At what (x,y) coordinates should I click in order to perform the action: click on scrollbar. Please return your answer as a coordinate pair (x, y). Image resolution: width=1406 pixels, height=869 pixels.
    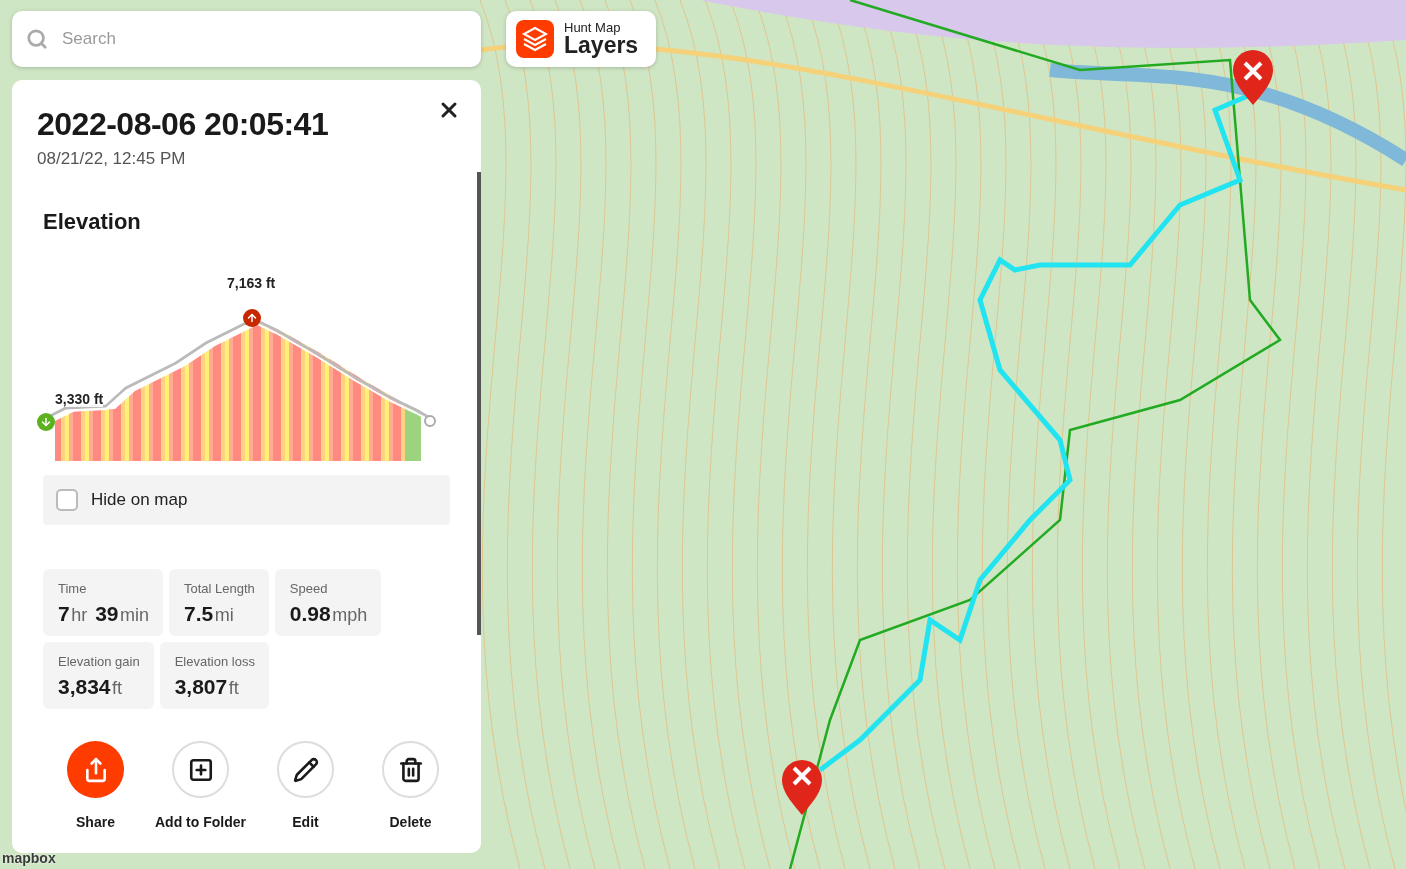
    Looking at the image, I should click on (479, 403).